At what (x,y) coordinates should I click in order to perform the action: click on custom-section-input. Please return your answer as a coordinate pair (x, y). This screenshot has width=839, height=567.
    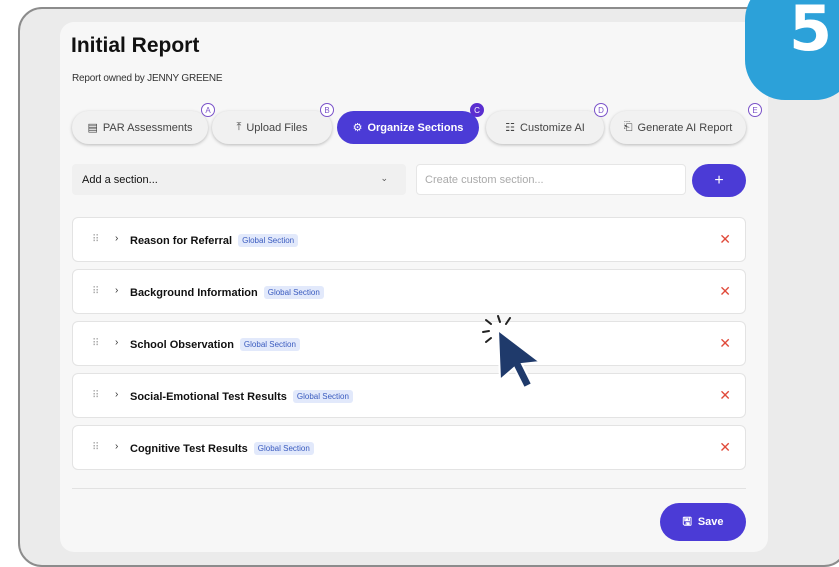
    Looking at the image, I should click on (551, 179).